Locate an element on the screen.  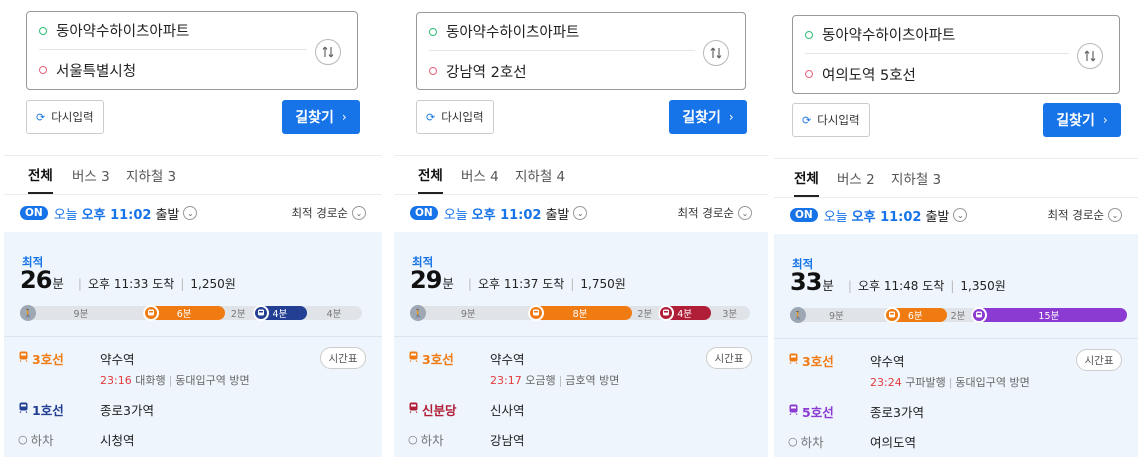
transit-step: 3호선 약수역 is located at coordinates (580, 358).